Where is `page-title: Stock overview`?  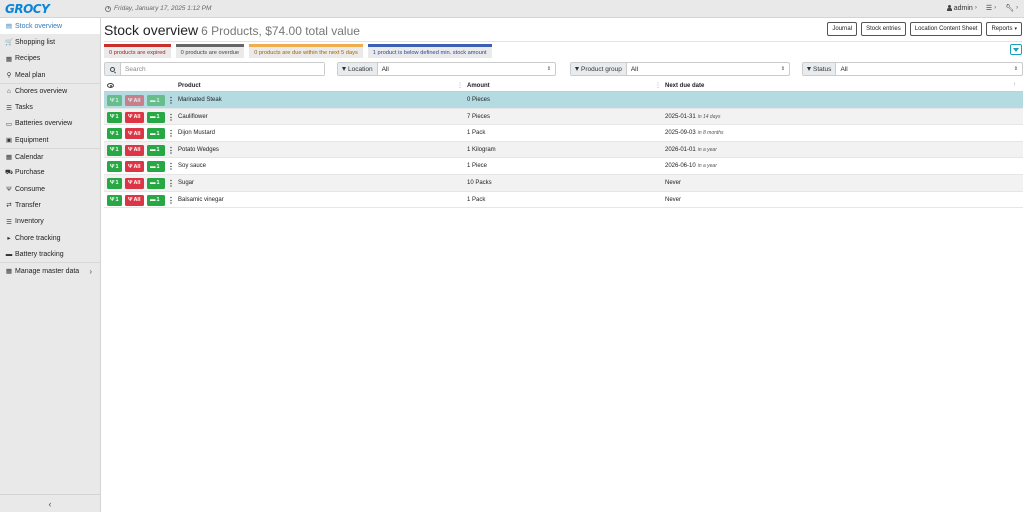
page-title: Stock overview is located at coordinates (151, 30).